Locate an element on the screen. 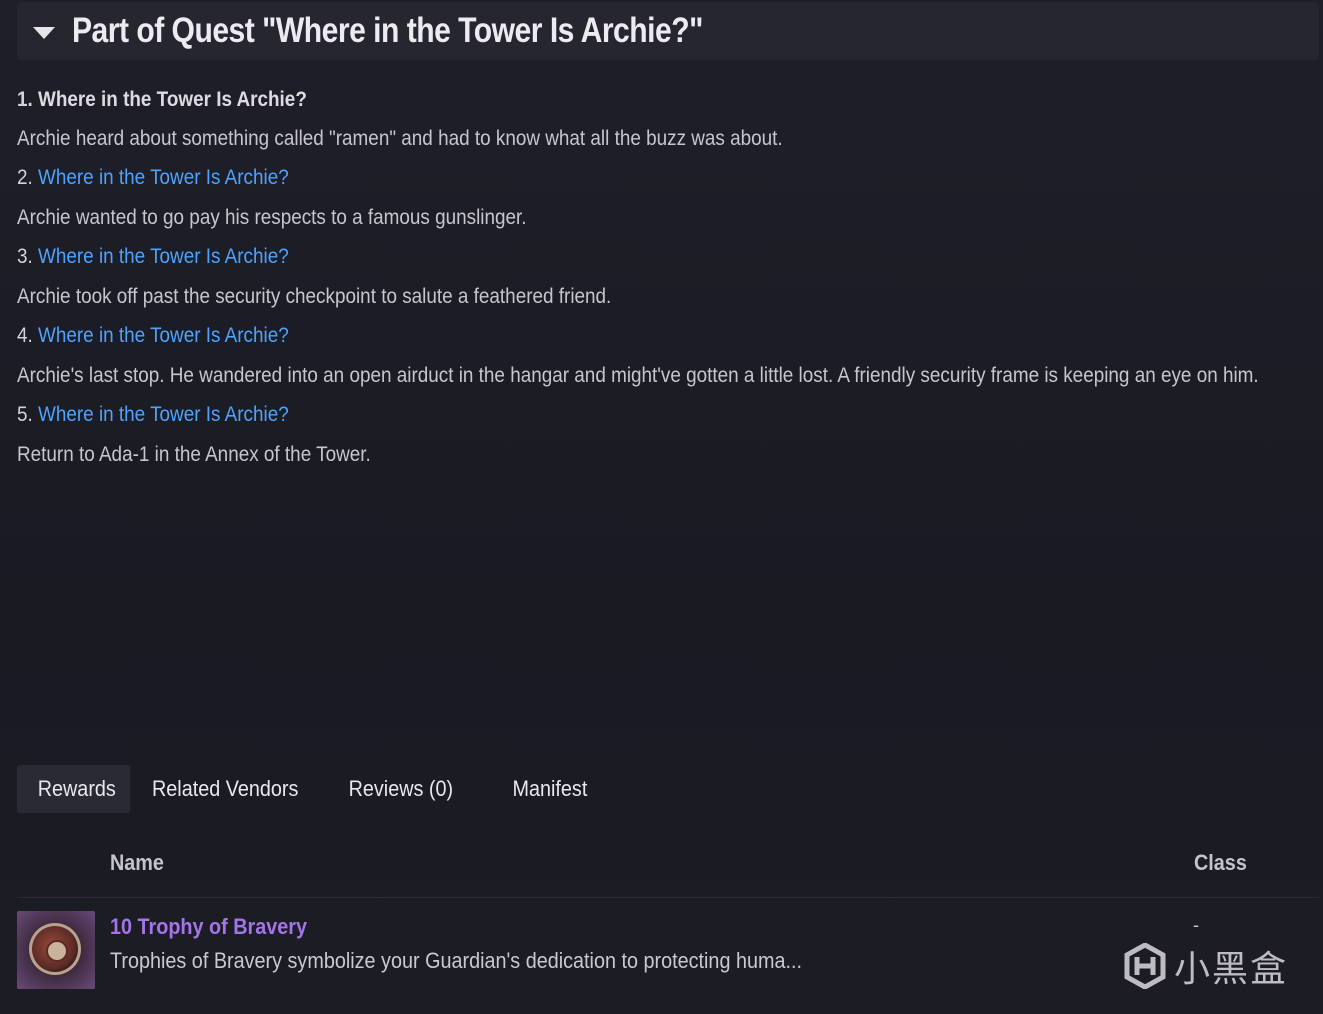  step-number: 1. is located at coordinates (28, 99).